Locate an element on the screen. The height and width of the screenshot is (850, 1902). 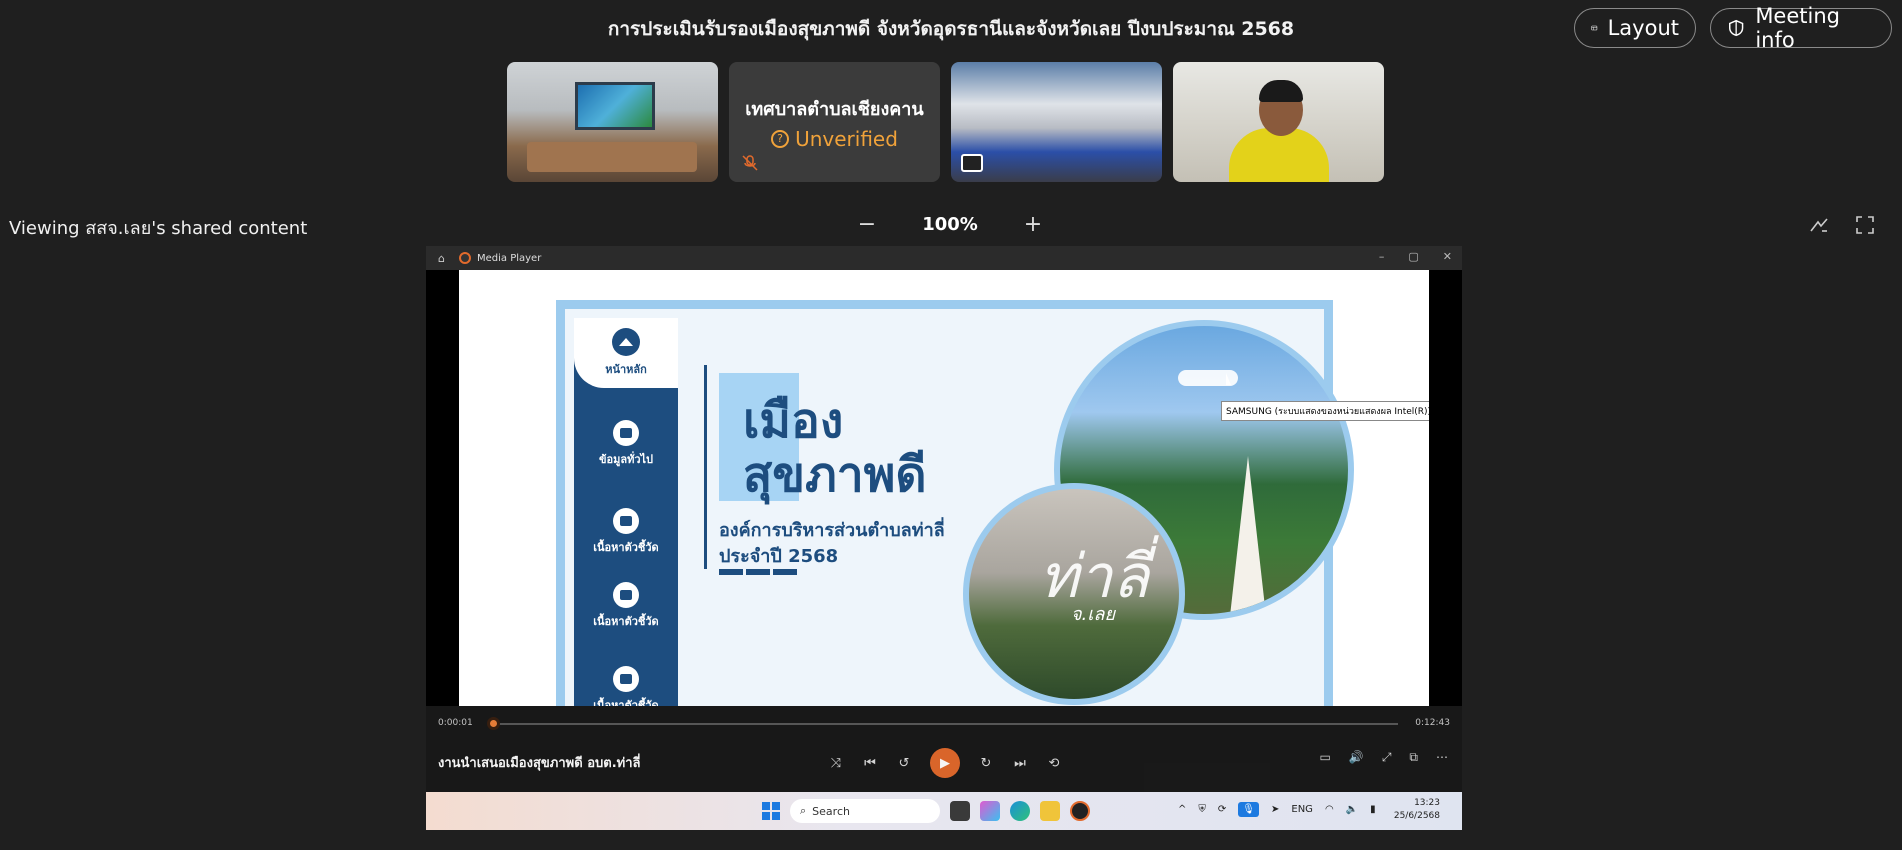
zoom-in-button: + is located at coordinates (1033, 224).